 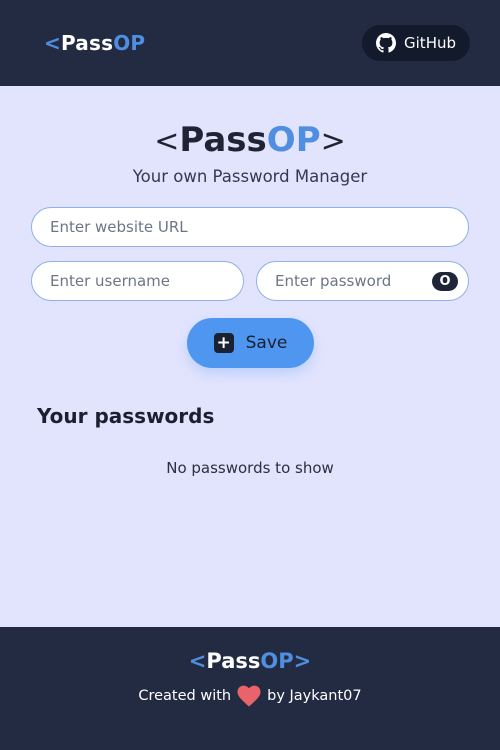 I want to click on footer-logo: <PassOP>, so click(x=250, y=661).